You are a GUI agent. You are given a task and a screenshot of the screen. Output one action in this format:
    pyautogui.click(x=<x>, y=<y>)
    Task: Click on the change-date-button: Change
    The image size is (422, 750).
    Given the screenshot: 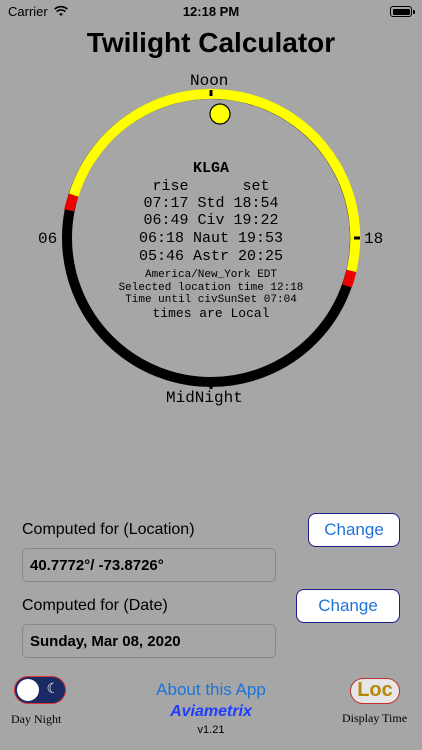 What is the action you would take?
    pyautogui.click(x=348, y=606)
    